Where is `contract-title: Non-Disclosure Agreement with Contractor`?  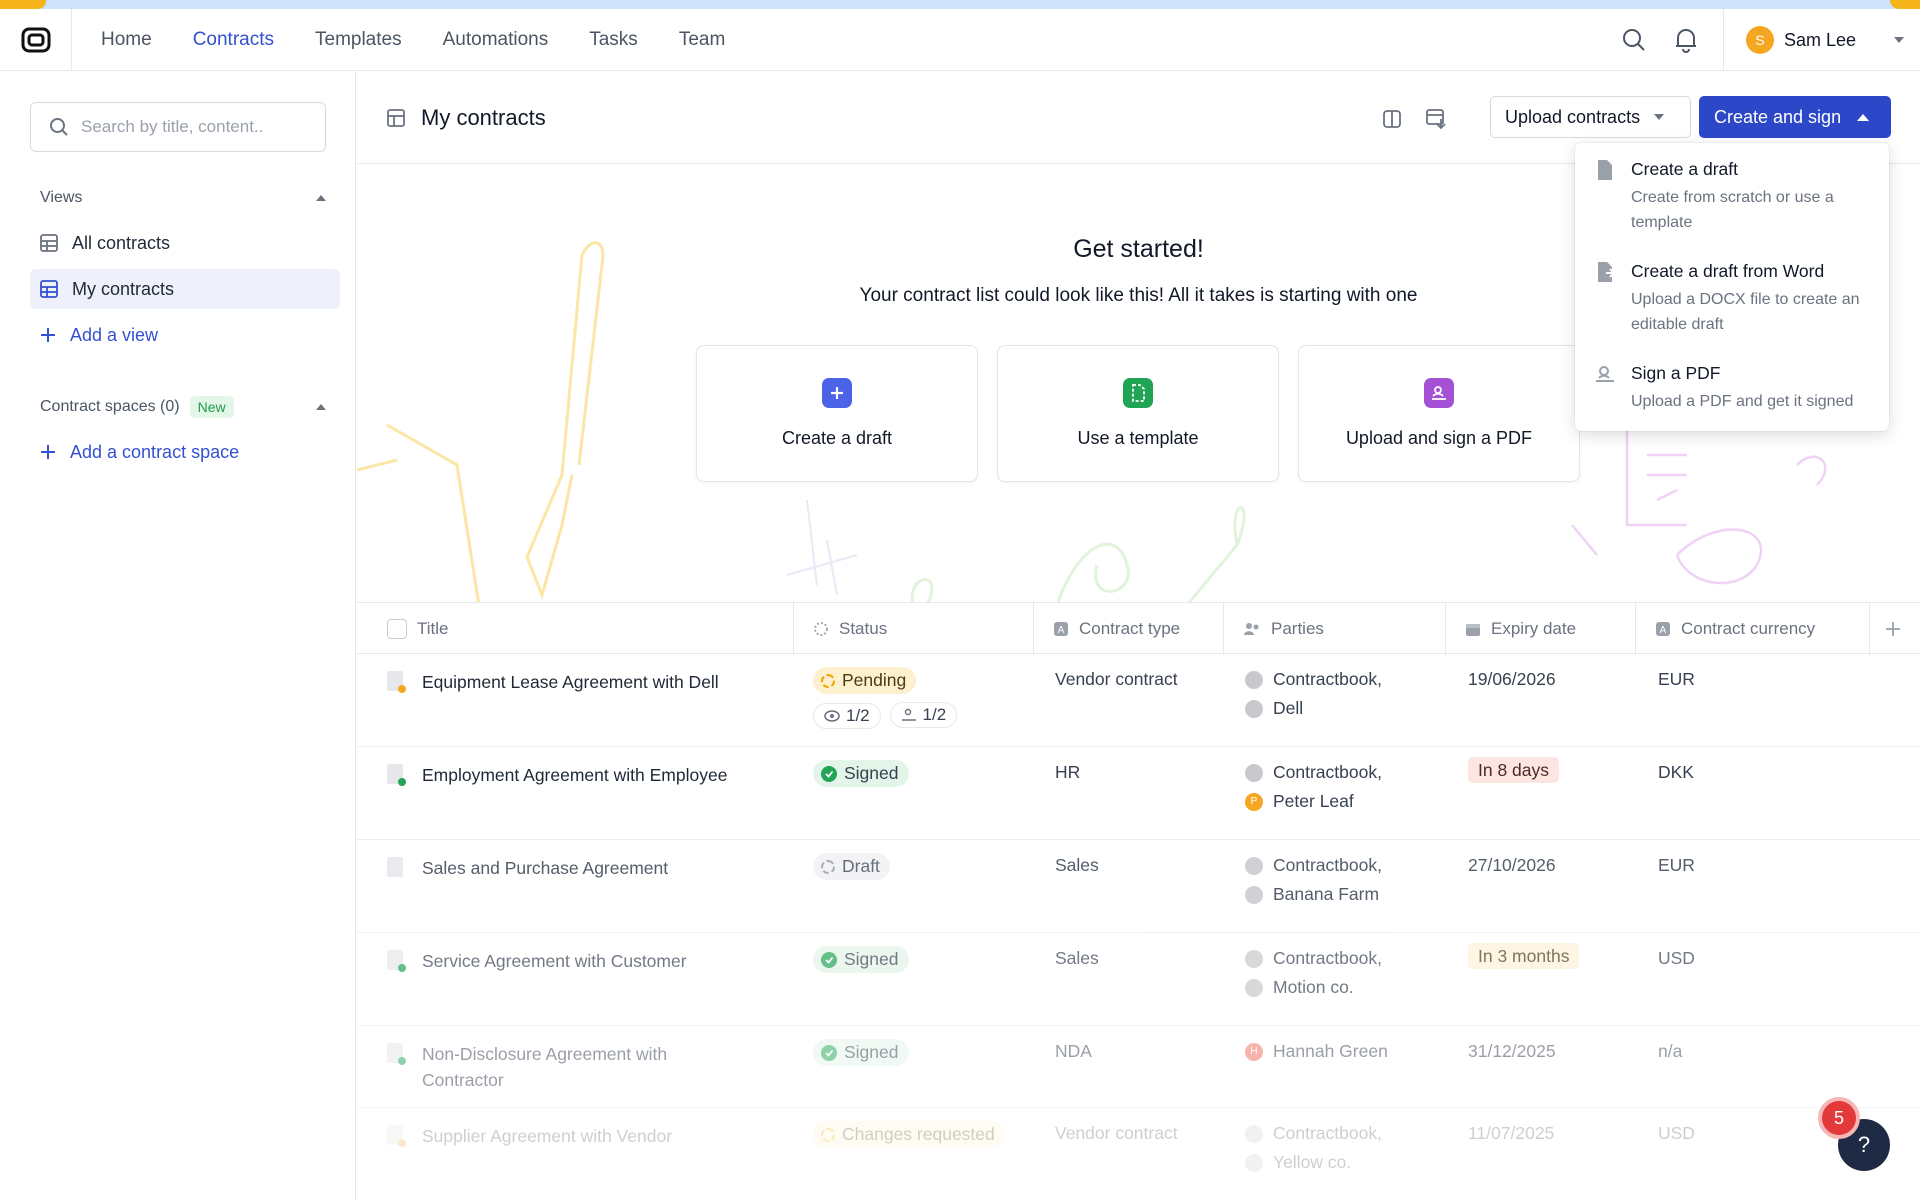
contract-title: Non-Disclosure Agreement with Contractor is located at coordinates (587, 1067).